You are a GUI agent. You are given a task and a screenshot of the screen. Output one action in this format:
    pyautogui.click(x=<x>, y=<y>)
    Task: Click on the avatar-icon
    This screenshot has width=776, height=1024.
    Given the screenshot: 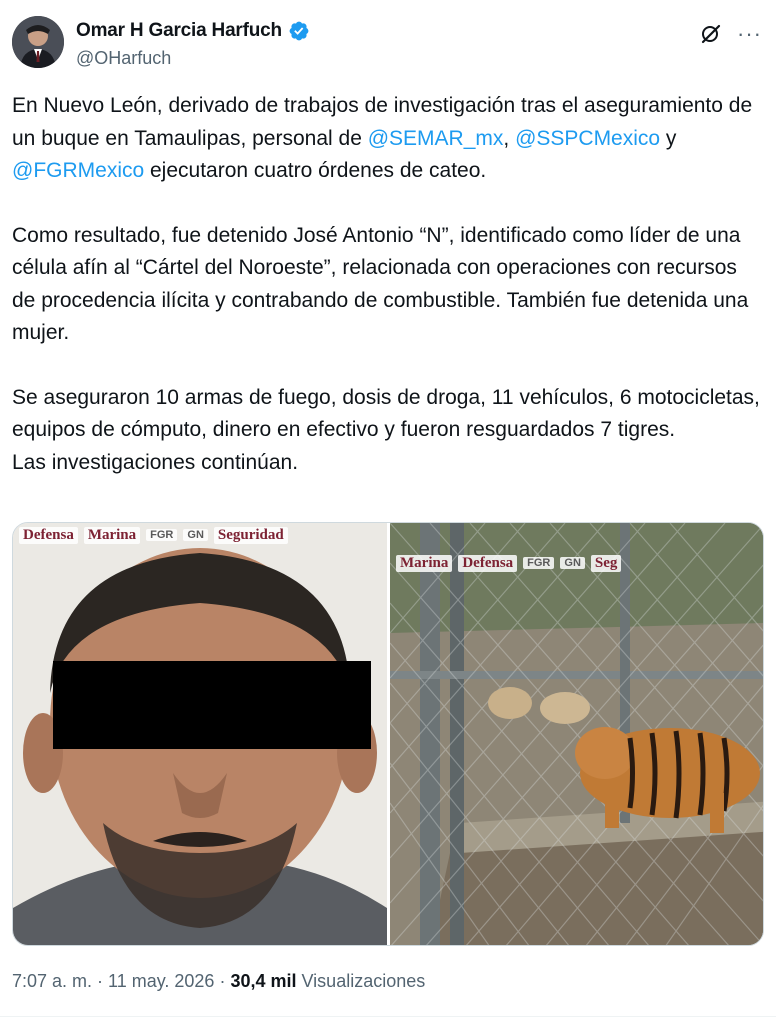 What is the action you would take?
    pyautogui.click(x=38, y=42)
    